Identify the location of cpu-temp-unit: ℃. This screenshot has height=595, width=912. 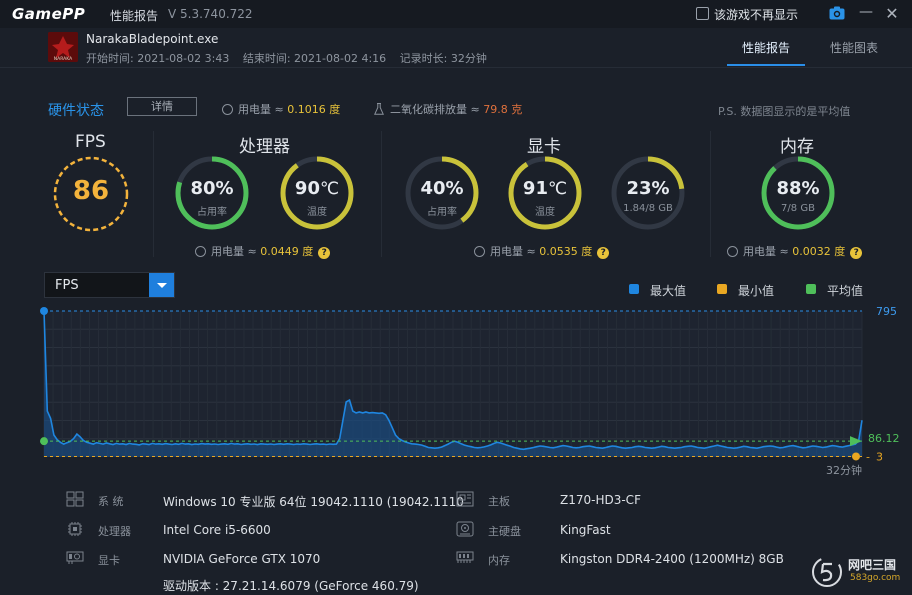
(329, 189).